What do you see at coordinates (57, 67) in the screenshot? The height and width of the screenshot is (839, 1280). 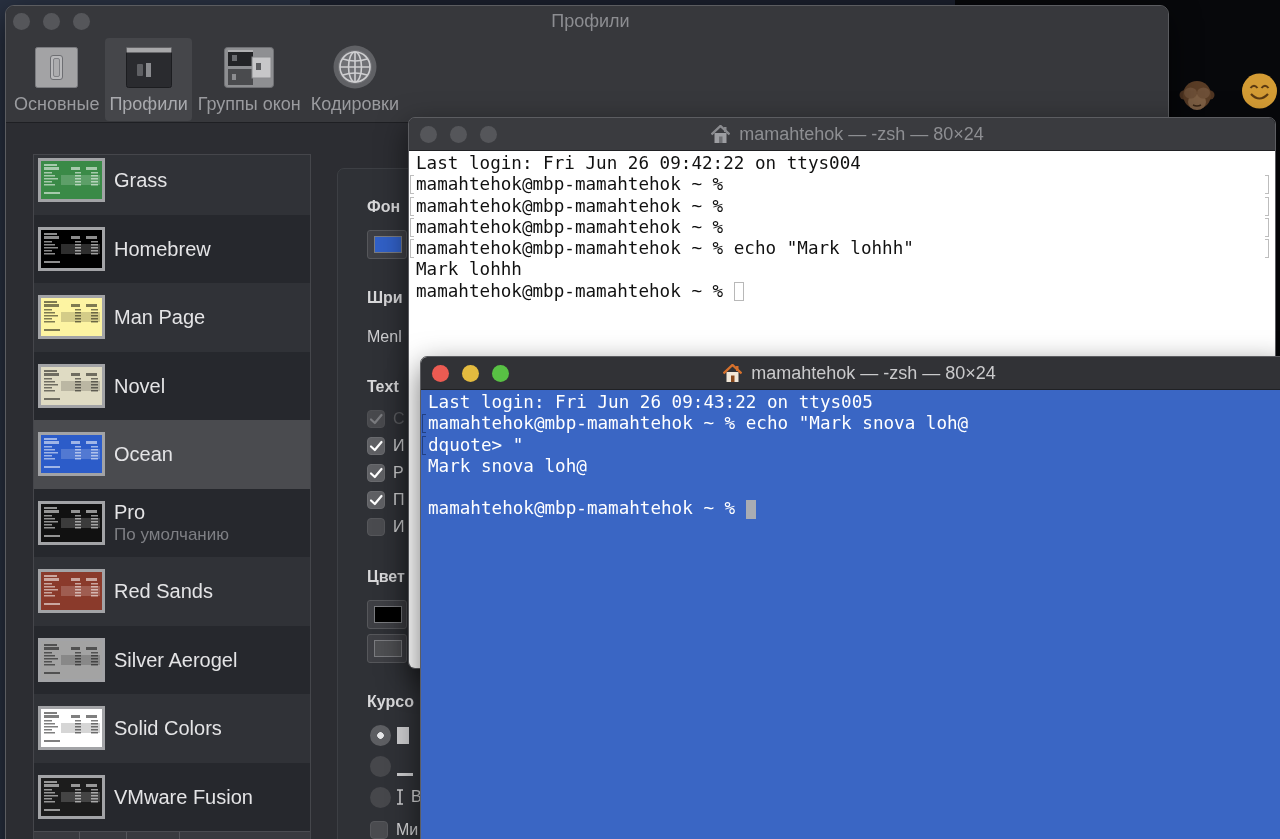 I see `light-switch-icon` at bounding box center [57, 67].